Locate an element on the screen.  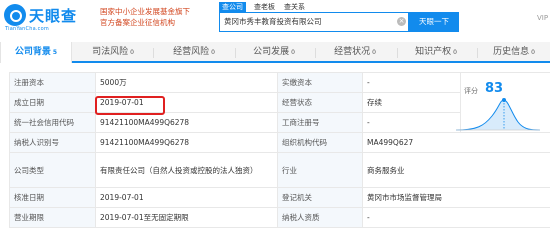
found-date-label: 成立日期 is located at coordinates (52, 102).